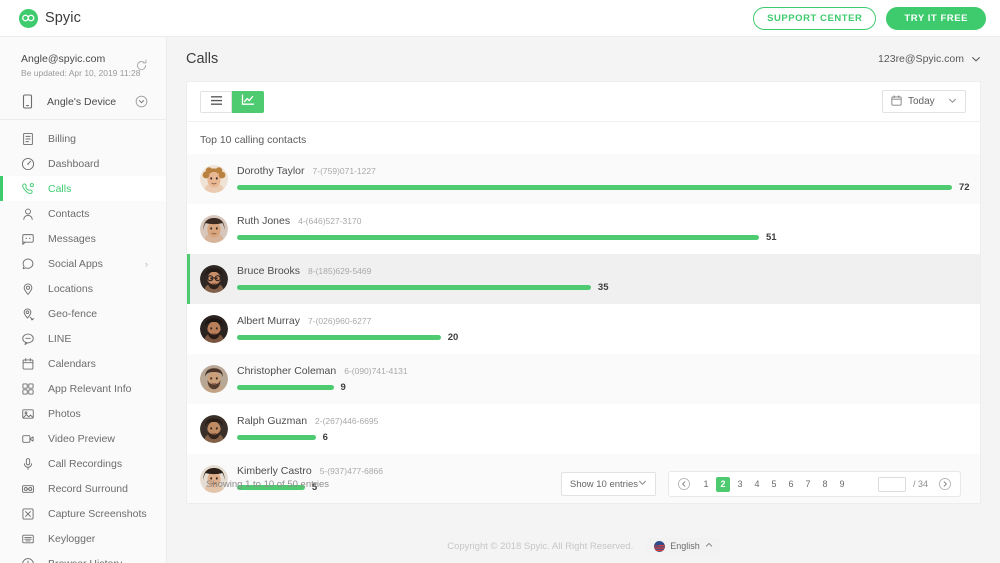 This screenshot has width=1000, height=563. I want to click on page-title: Calls, so click(202, 59).